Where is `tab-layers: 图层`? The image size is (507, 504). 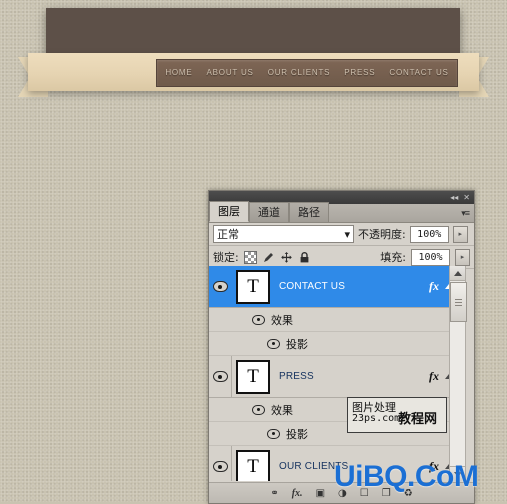 tab-layers: 图层 is located at coordinates (229, 211).